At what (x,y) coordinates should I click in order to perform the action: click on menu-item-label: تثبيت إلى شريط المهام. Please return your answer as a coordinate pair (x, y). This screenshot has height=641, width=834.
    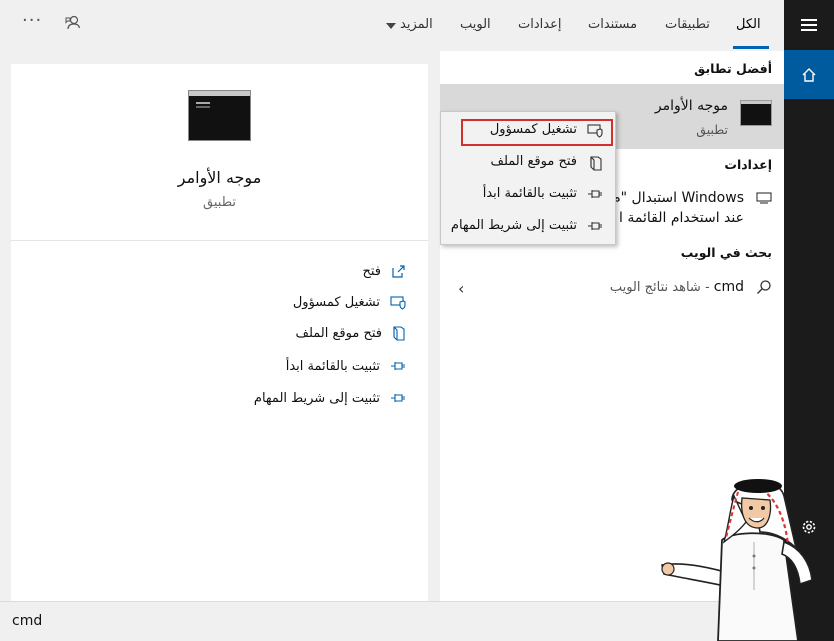
    Looking at the image, I should click on (513, 225).